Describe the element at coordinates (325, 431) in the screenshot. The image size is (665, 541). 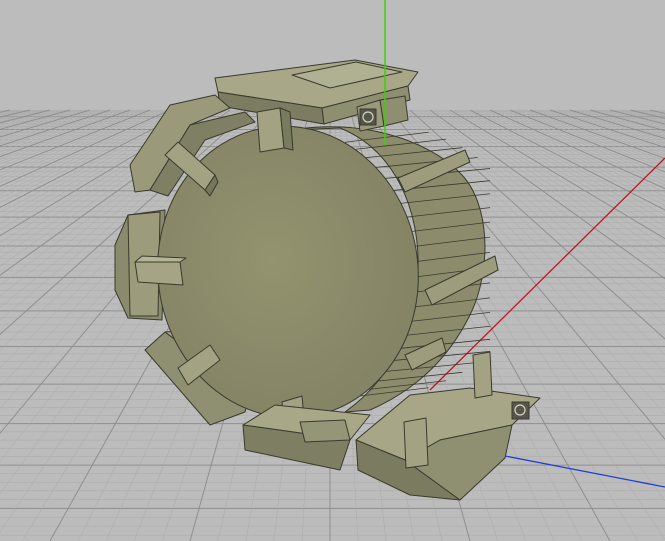
I see `foot-left-strip` at that location.